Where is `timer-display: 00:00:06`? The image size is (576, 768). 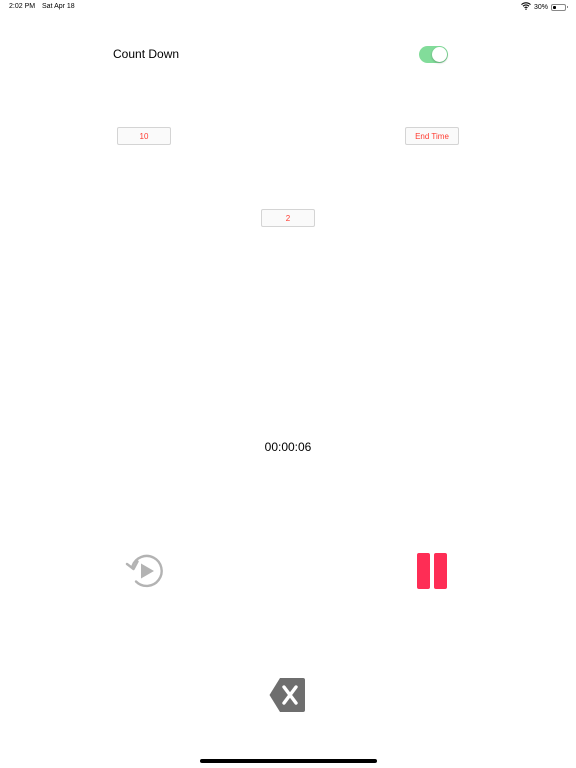
timer-display: 00:00:06 is located at coordinates (288, 447).